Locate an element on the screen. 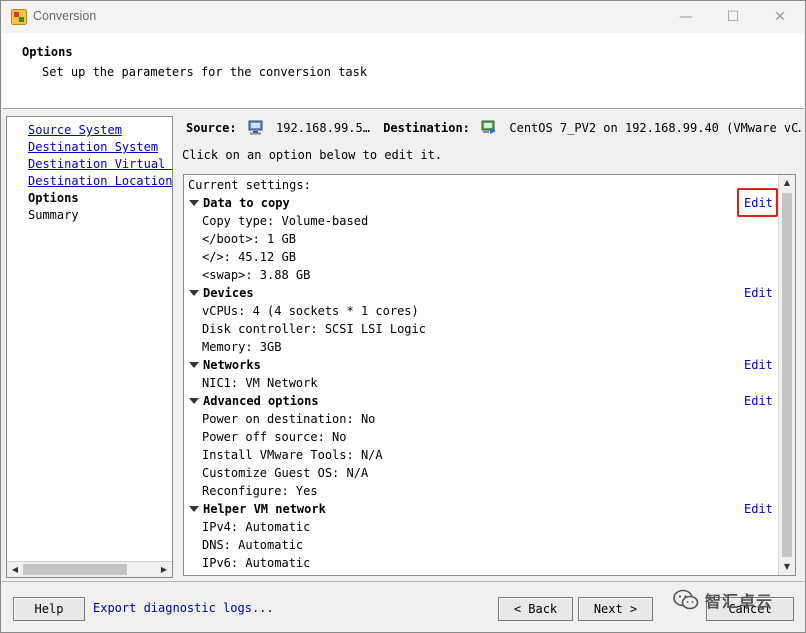  edit-networks-link: Edit is located at coordinates (758, 365).